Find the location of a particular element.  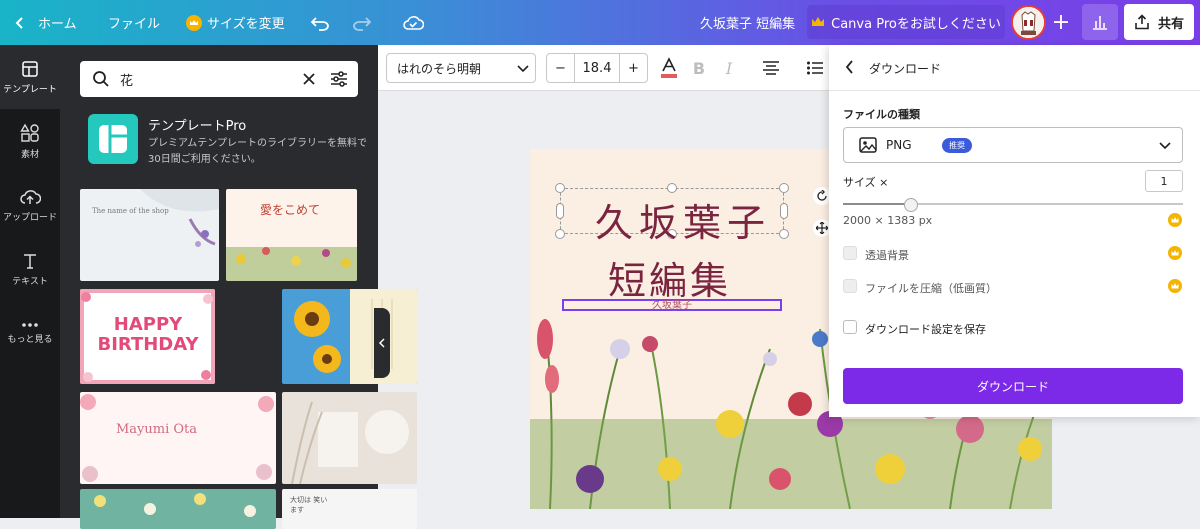

template-pro-icon is located at coordinates (113, 139).